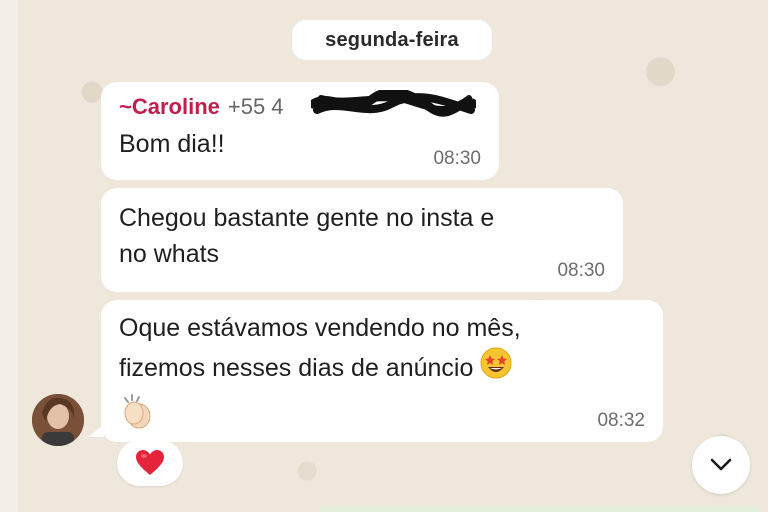  Describe the element at coordinates (621, 420) in the screenshot. I see `message-time: 08:32` at that location.